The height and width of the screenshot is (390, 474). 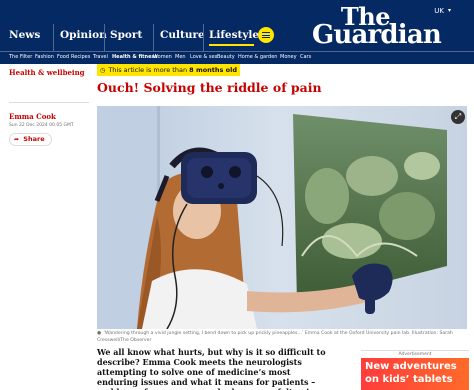 I want to click on ad-headline-line2: on kids’ tablets, so click(x=409, y=379).